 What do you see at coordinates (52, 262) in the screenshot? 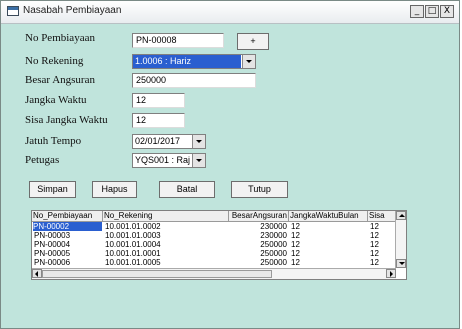
I see `cell-no-pembiayaan: PN-00006` at bounding box center [52, 262].